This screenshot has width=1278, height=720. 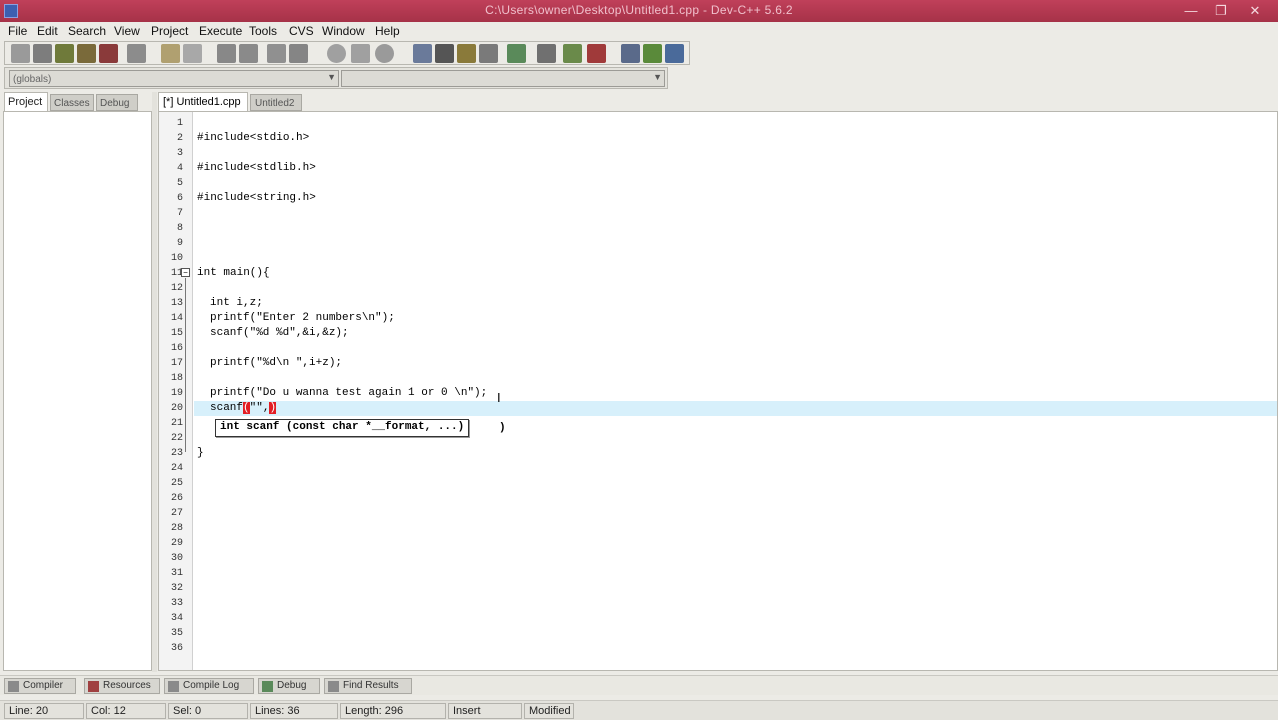 I want to click on undo-icon, so click(x=170, y=53).